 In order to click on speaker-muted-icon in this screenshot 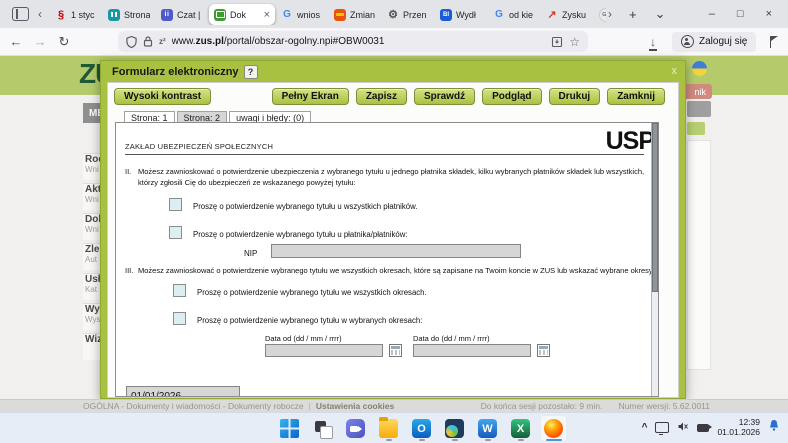, I will do `click(683, 428)`.